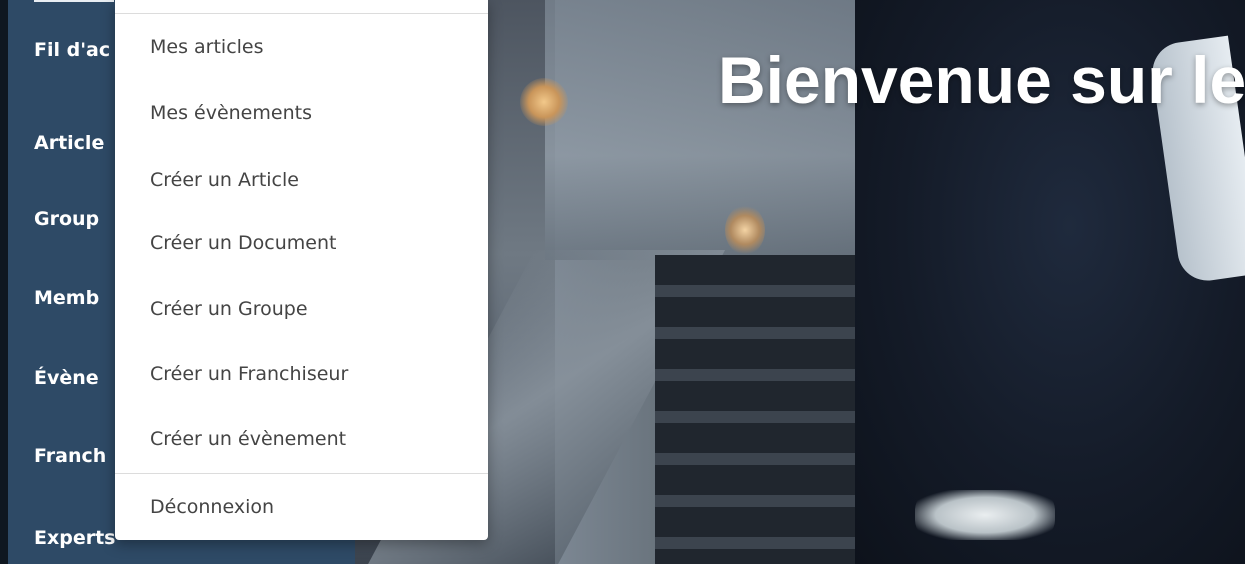  What do you see at coordinates (310, 309) in the screenshot?
I see `menu-item-creer-groupe: Créer un Groupe` at bounding box center [310, 309].